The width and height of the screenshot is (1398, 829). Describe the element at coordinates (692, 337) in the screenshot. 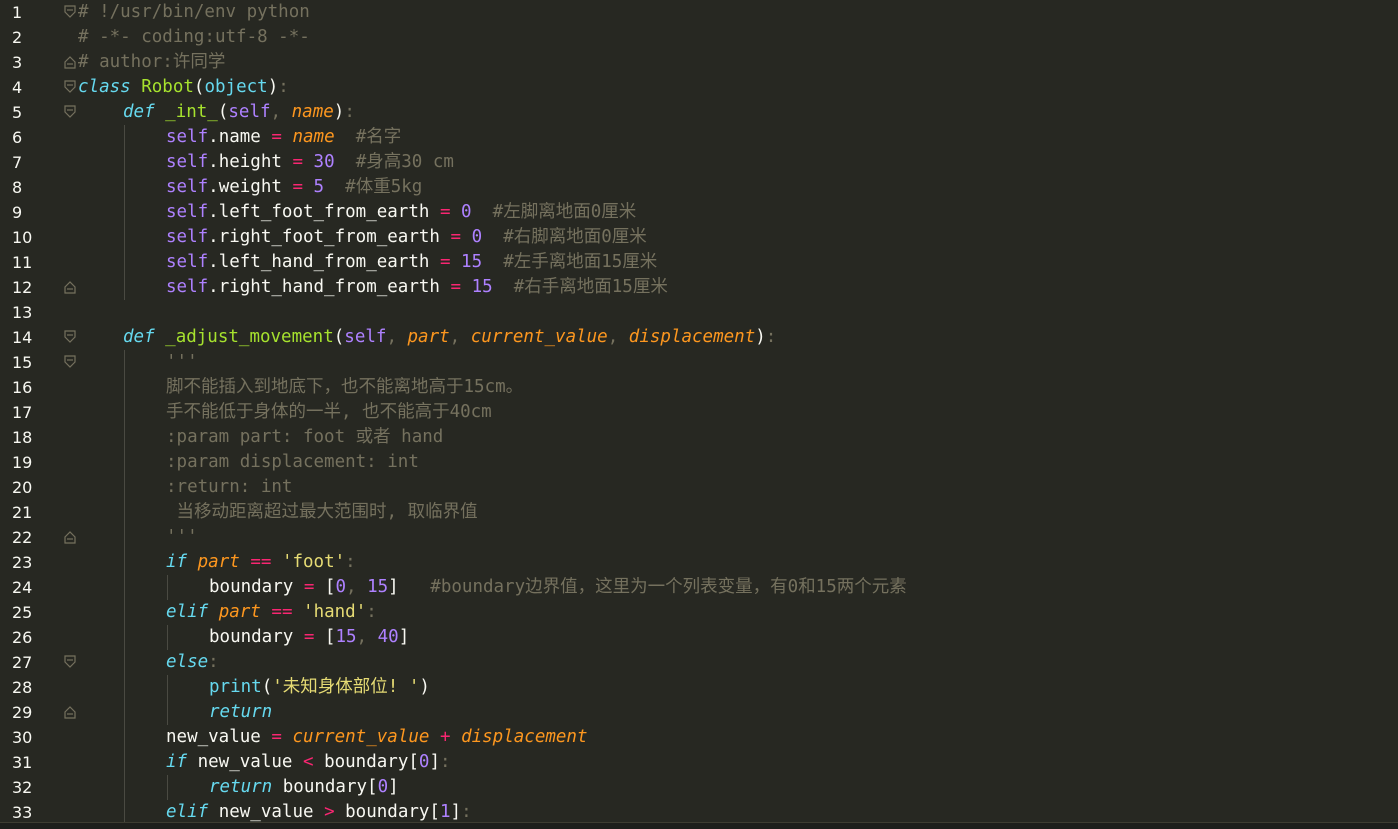

I see `code-token: displacement` at that location.